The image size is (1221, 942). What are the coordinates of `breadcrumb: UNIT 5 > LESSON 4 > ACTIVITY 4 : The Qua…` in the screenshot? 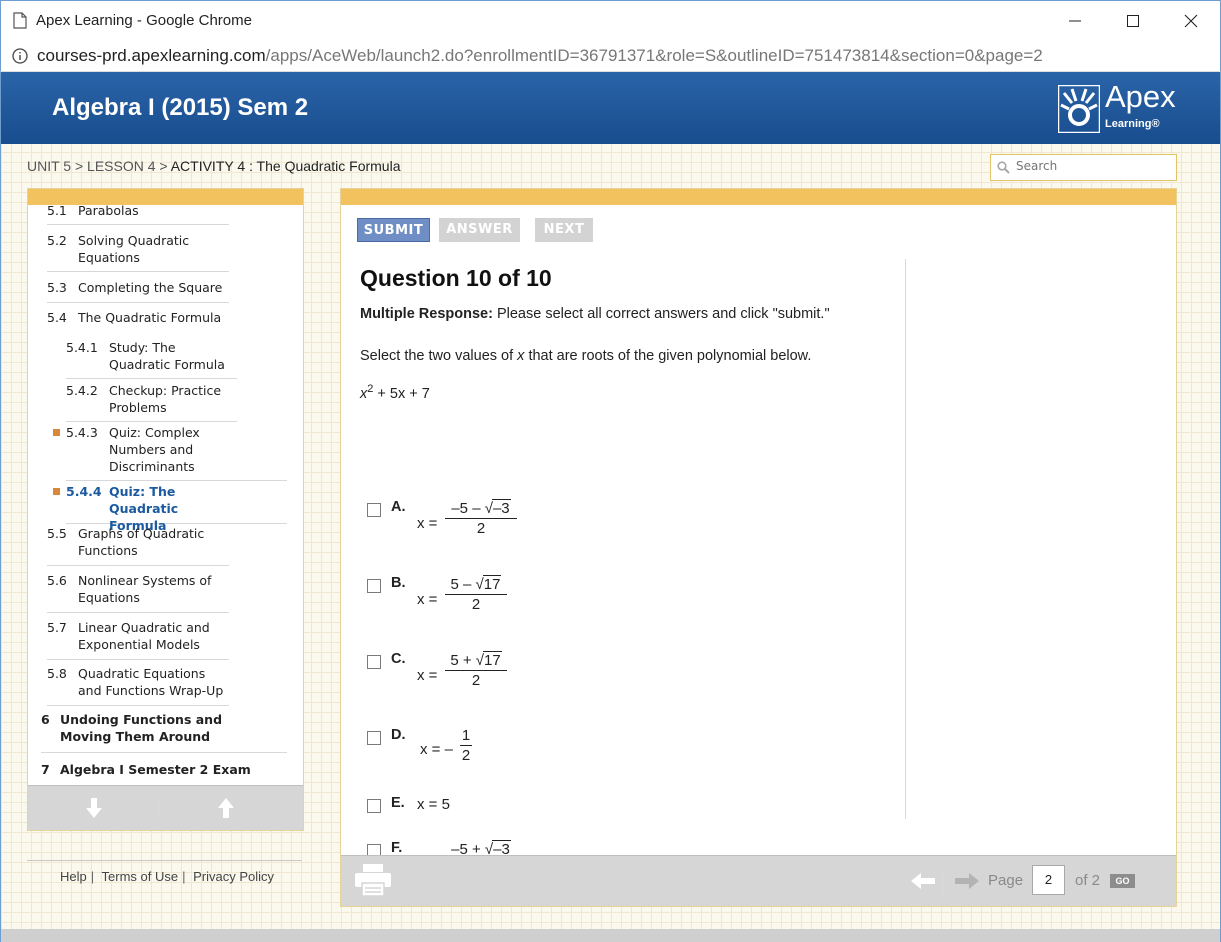 It's located at (214, 166).